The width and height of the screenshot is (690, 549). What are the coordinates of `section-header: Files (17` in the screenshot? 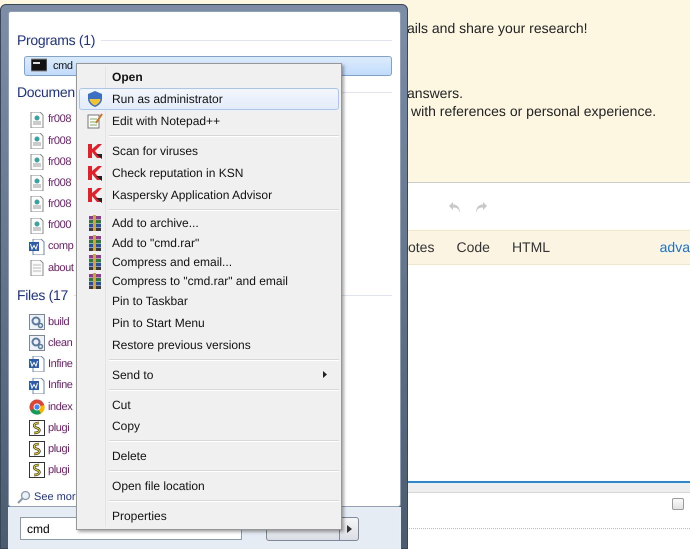 It's located at (42, 295).